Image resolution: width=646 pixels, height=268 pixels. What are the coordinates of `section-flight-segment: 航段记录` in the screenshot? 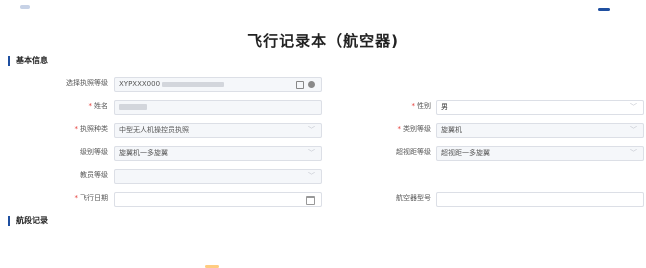 It's located at (28, 220).